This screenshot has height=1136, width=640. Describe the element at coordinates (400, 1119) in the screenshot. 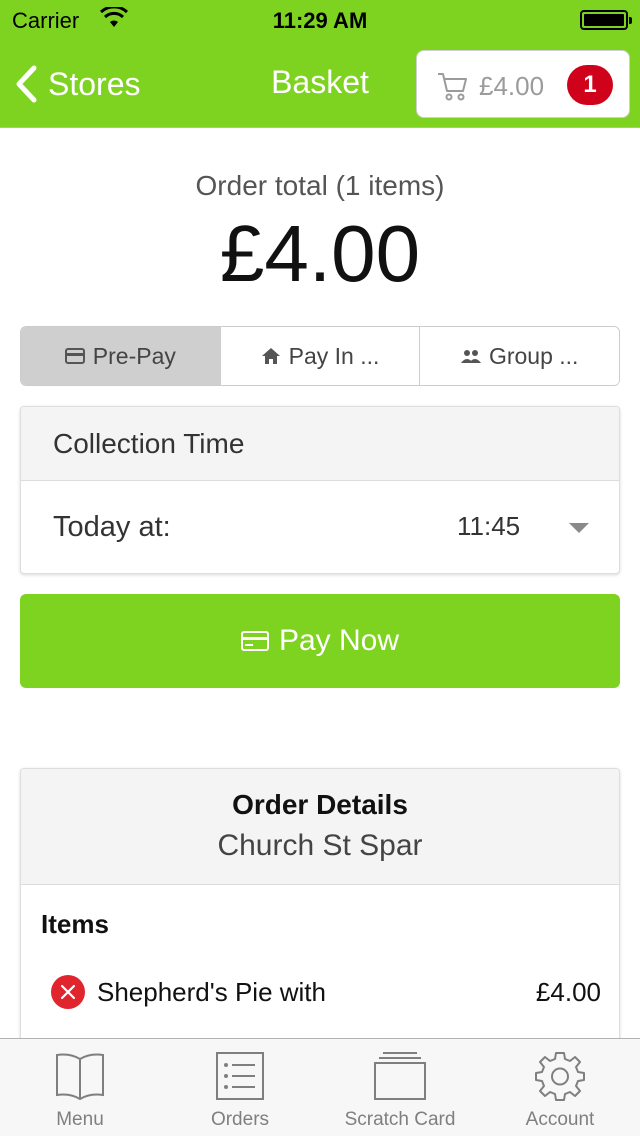

I see `tab-label: Scratch Card` at that location.